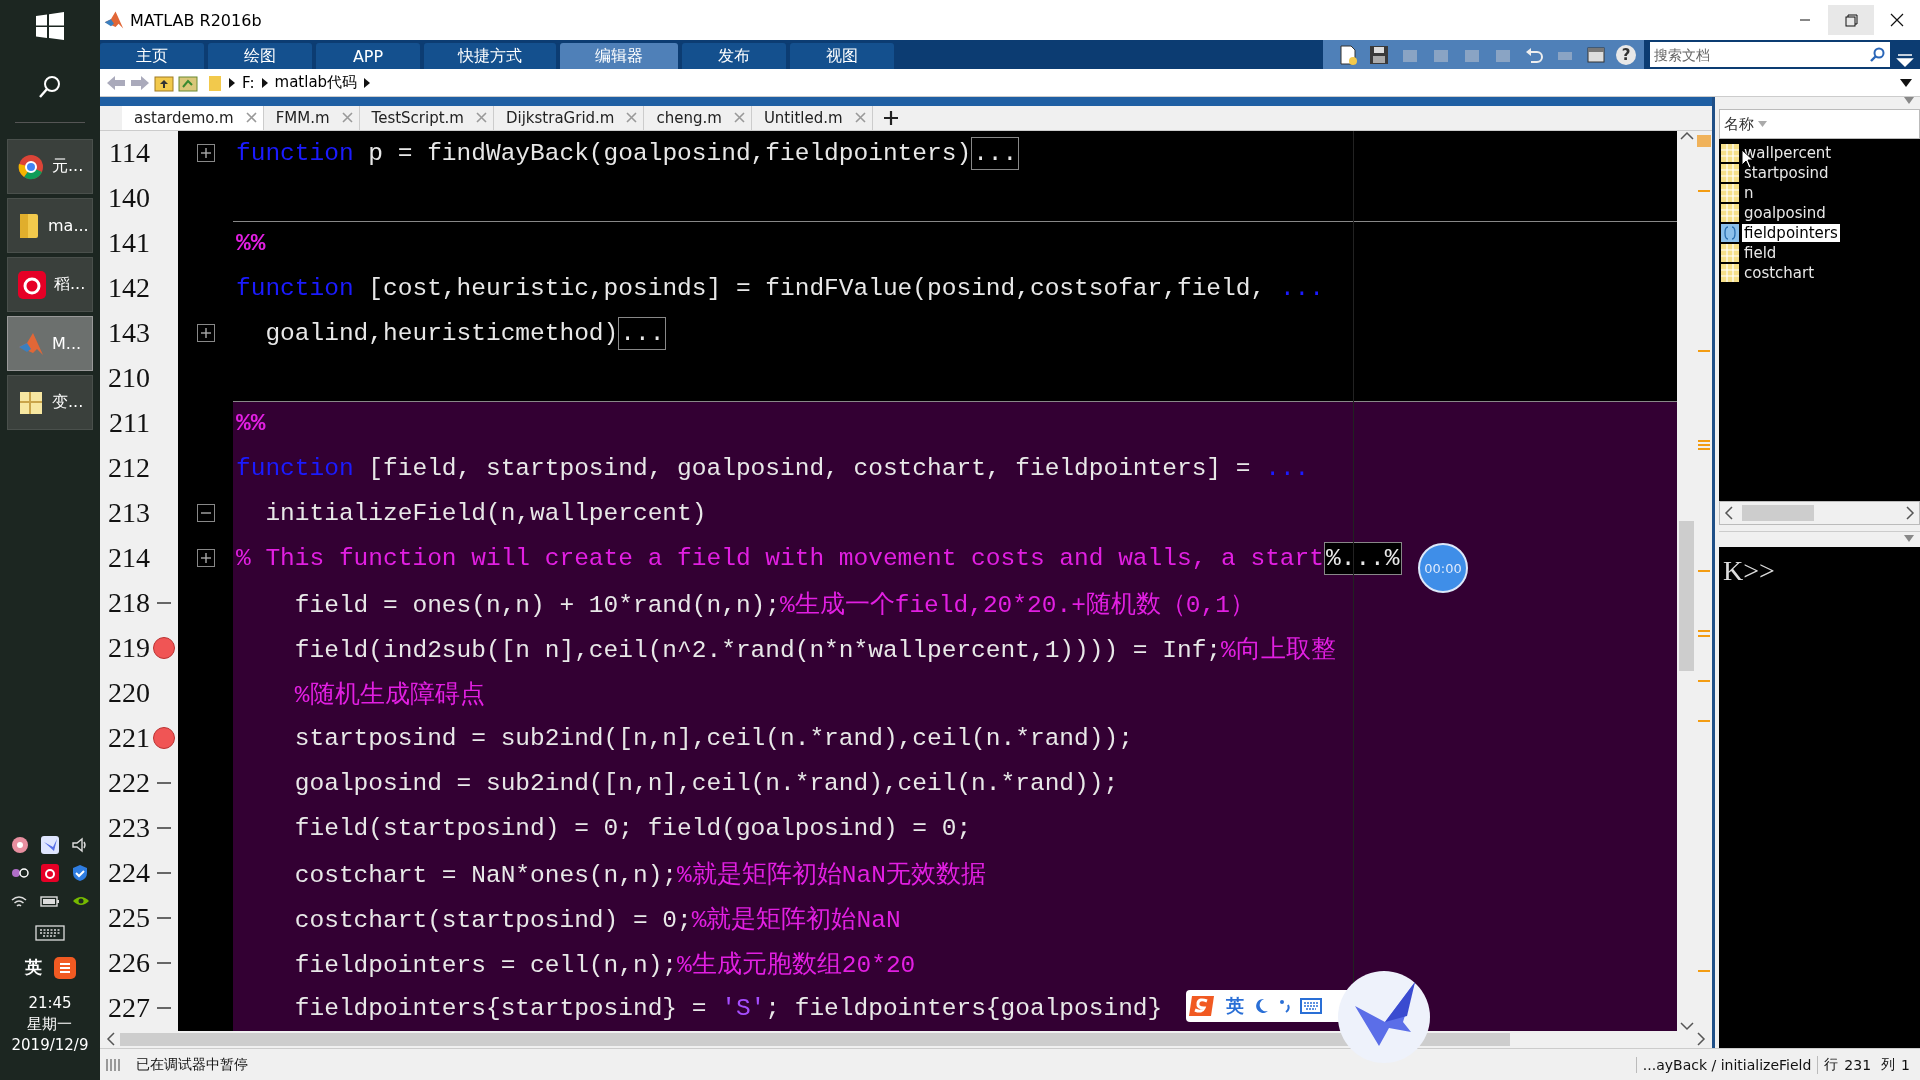 This screenshot has height=1080, width=1920. What do you see at coordinates (128, 378) in the screenshot?
I see `line-number: 210` at bounding box center [128, 378].